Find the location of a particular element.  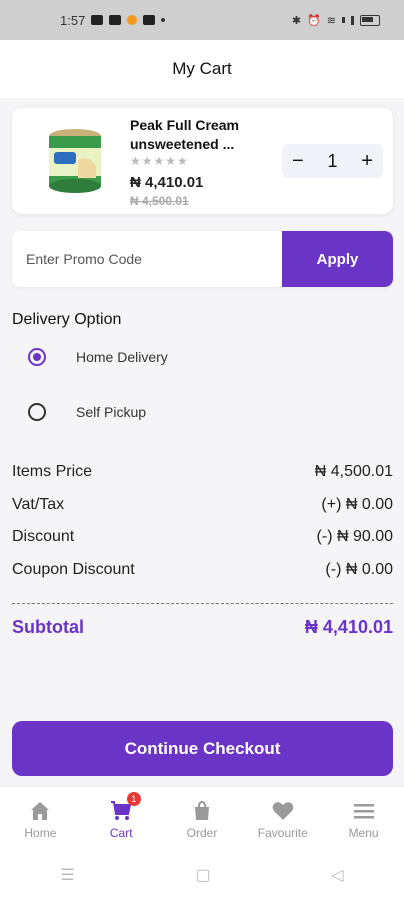

delivery-option-title: Delivery Option is located at coordinates (67, 319).